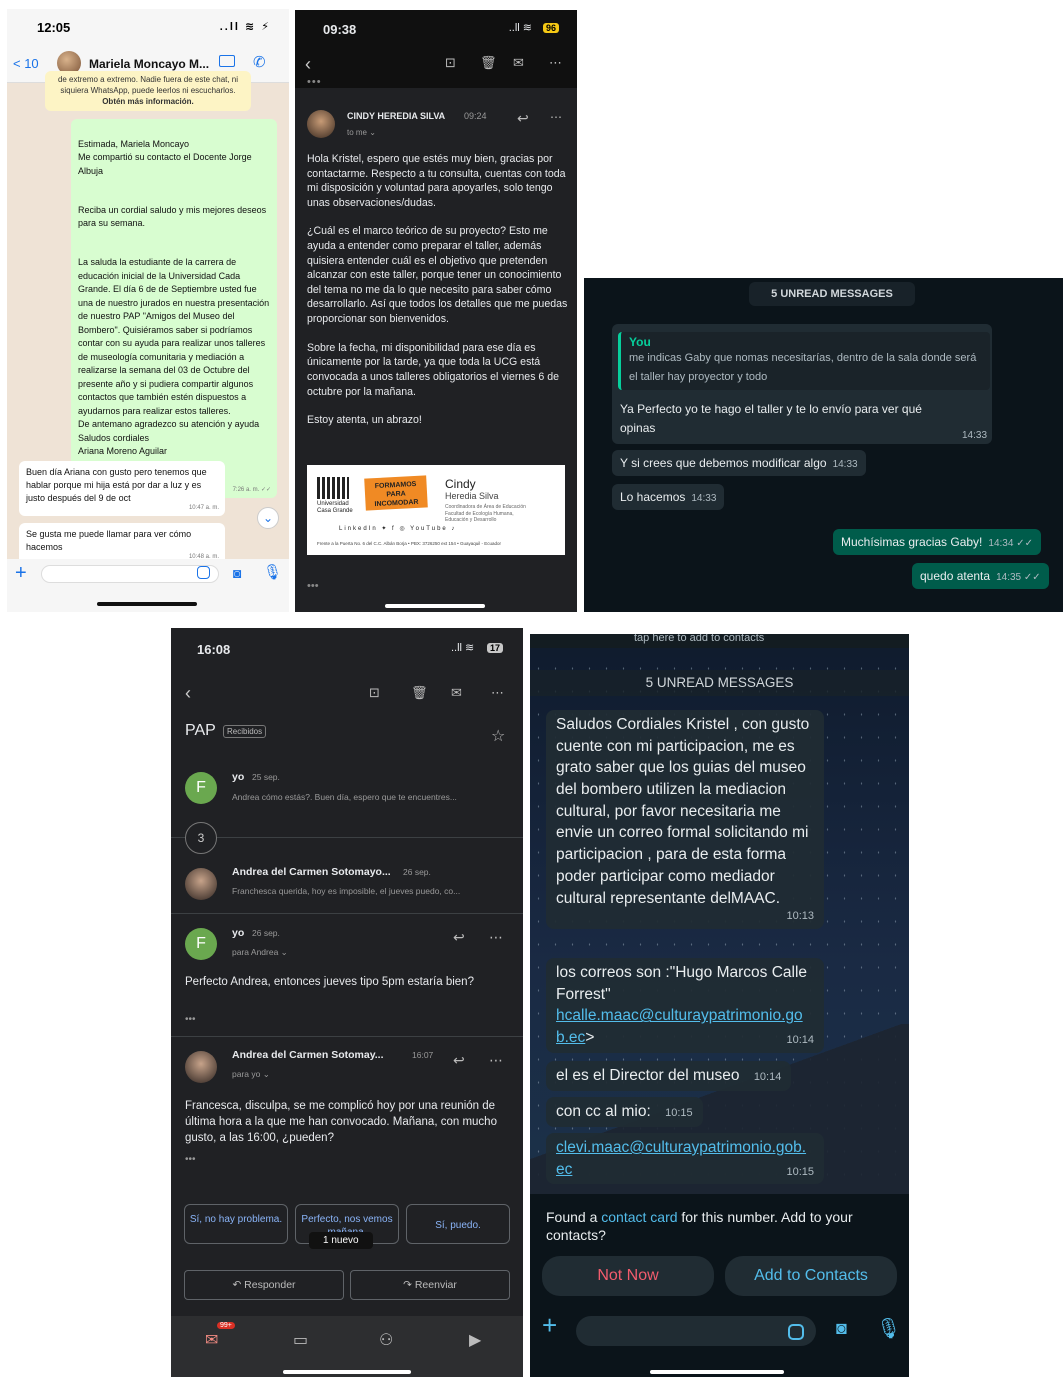 This screenshot has height=1377, width=1063. I want to click on recipient-toggle: para yo ⌄, so click(251, 1074).